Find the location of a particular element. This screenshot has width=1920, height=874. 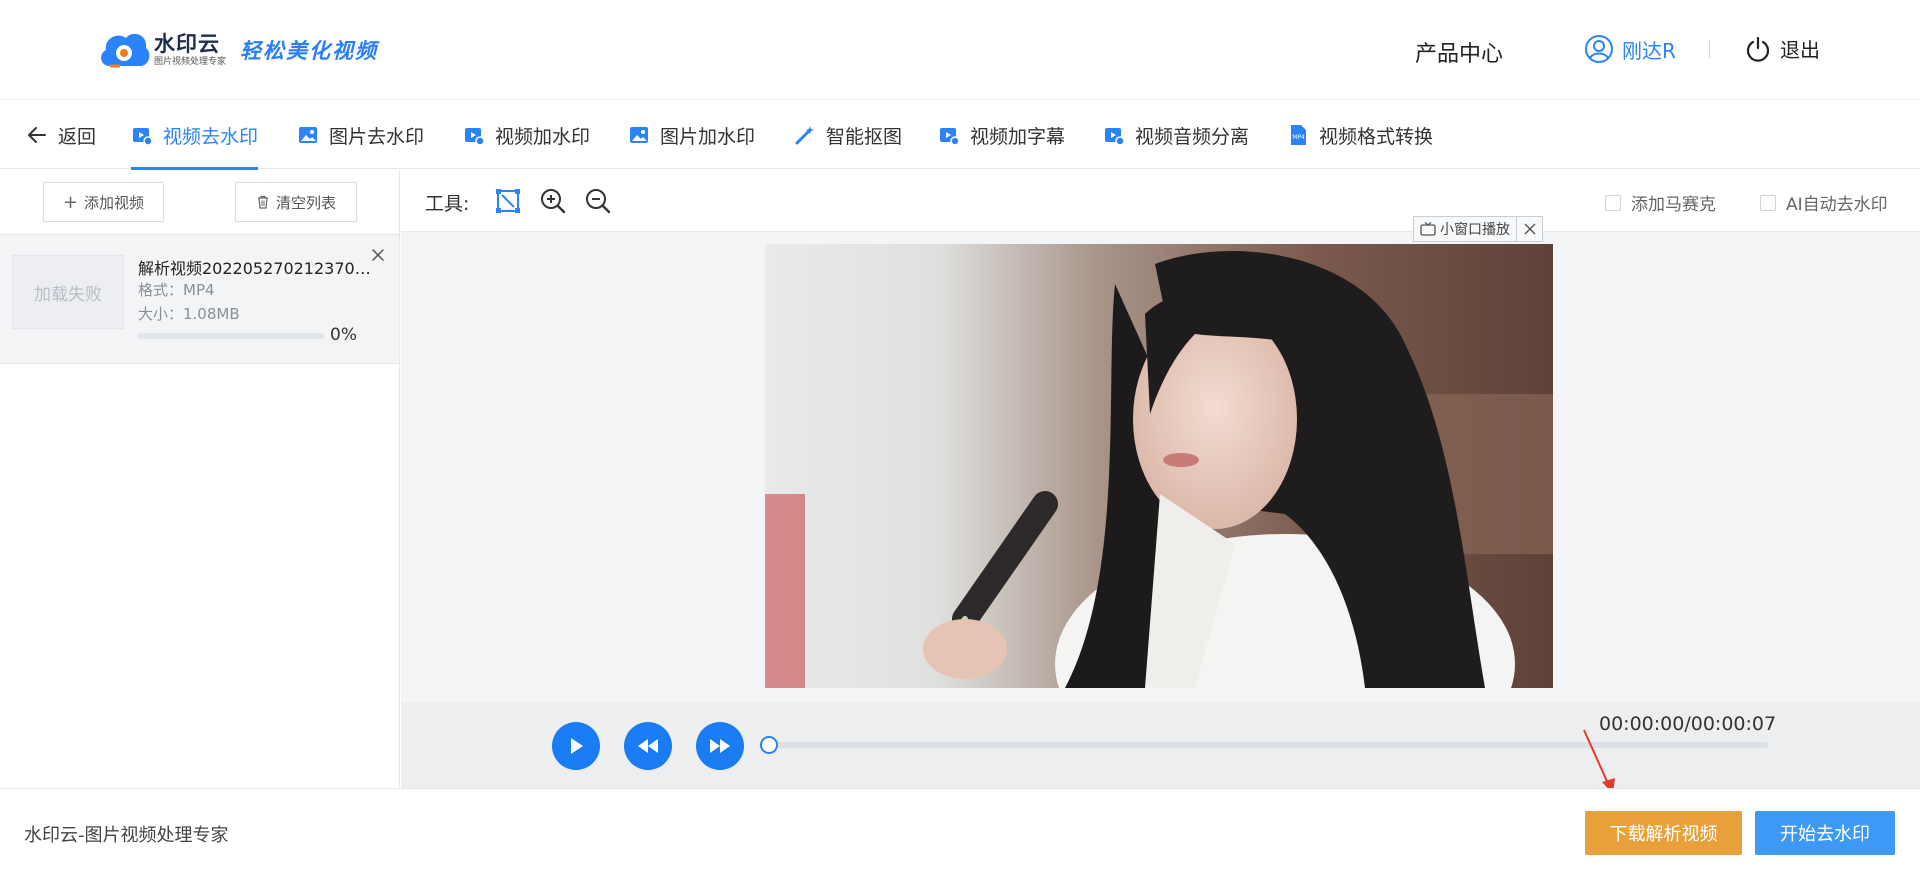

logout-label: 退出 is located at coordinates (1800, 50).